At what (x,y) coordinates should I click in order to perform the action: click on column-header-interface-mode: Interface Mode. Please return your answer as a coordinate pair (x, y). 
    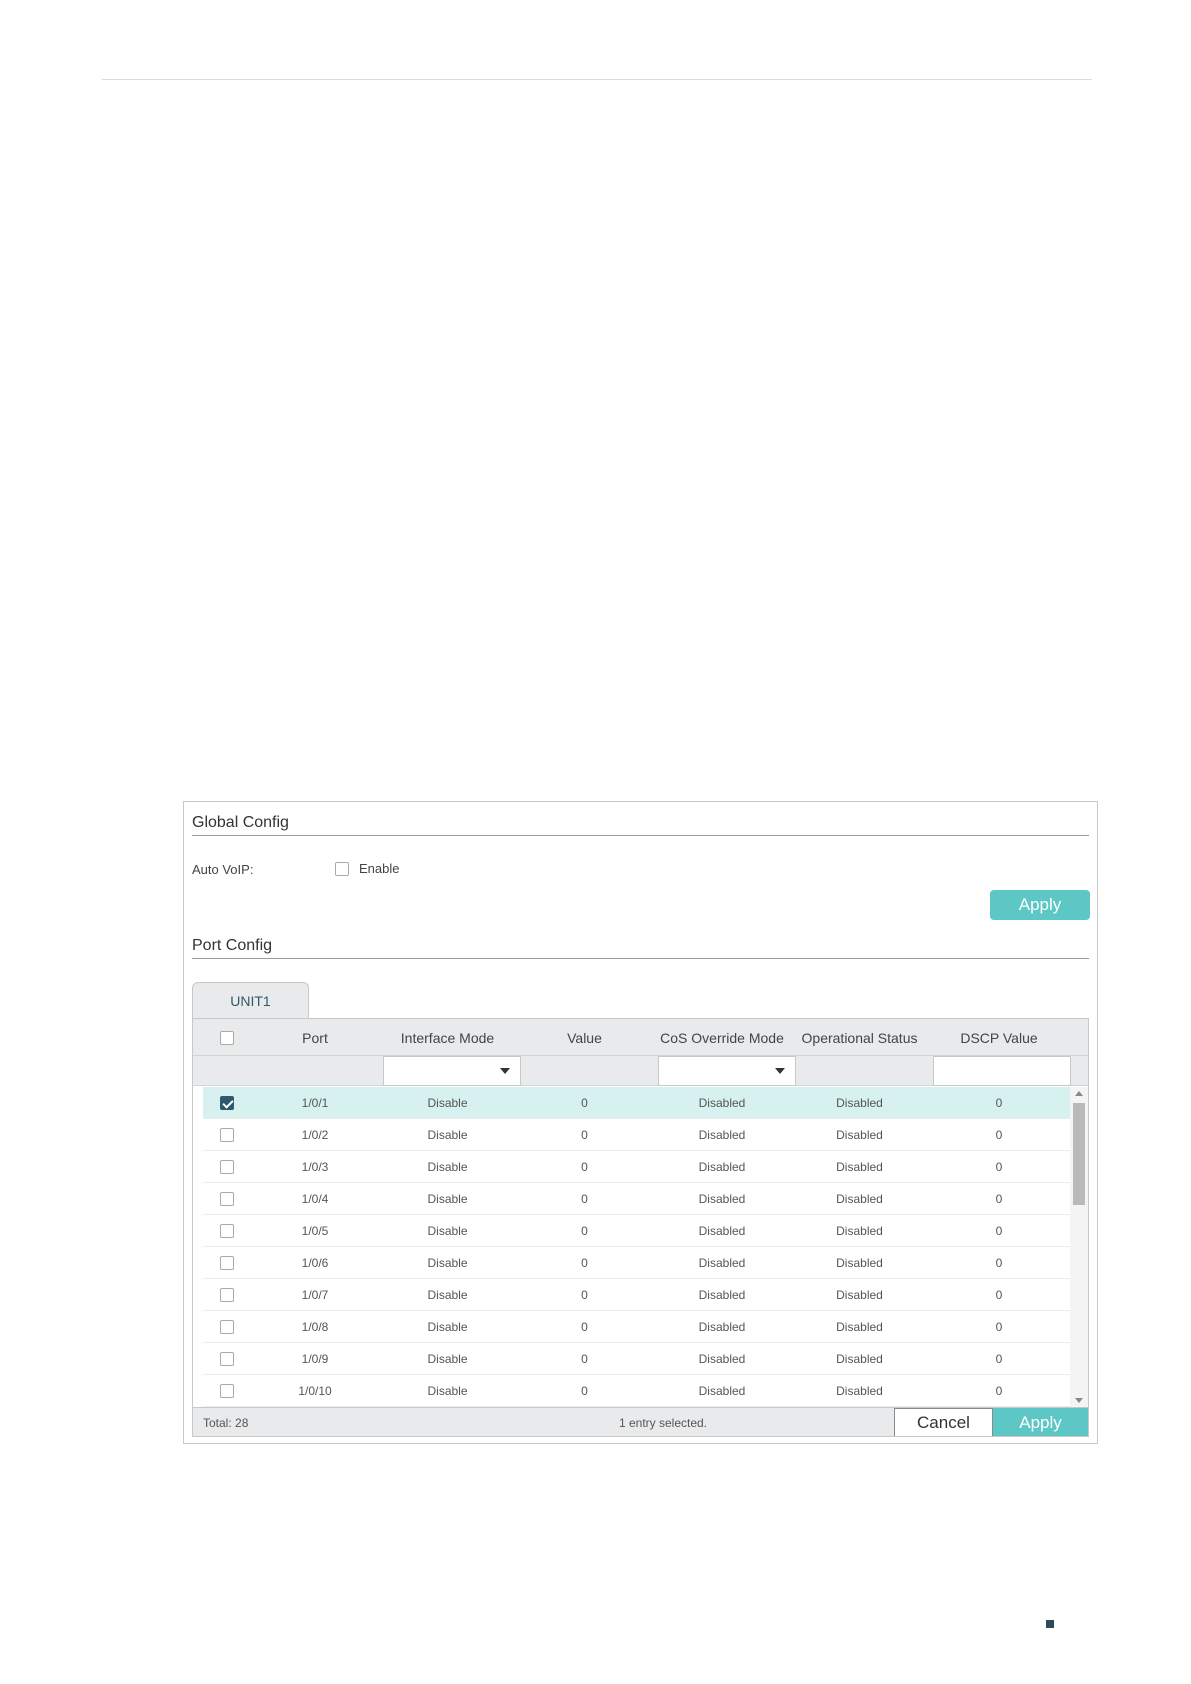
    Looking at the image, I should click on (447, 1037).